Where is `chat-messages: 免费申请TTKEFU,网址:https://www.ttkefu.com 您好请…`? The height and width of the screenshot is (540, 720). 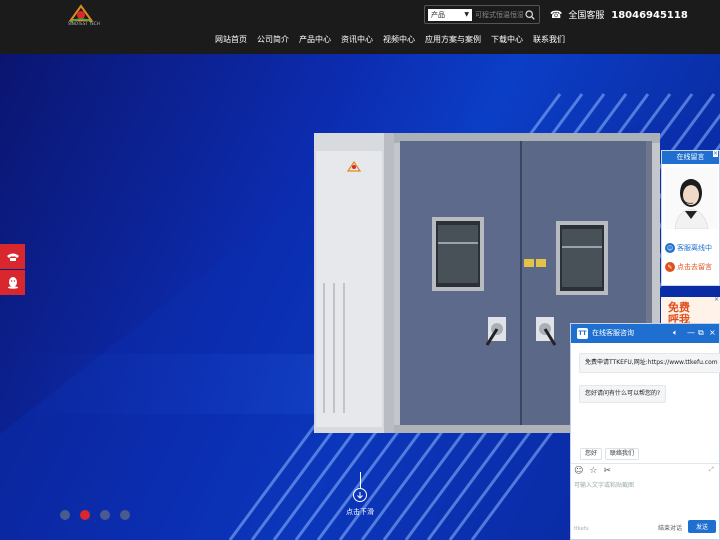
chat-messages: 免费申请TTKEFU,网址:https://www.ttkefu.com 您好请… is located at coordinates (645, 402).